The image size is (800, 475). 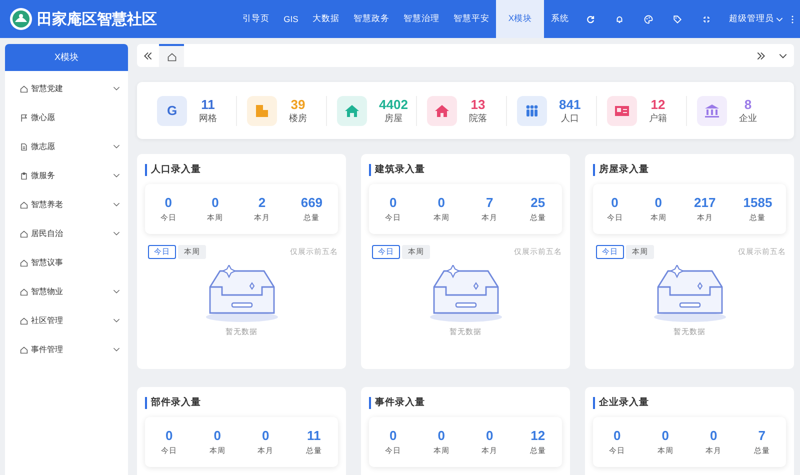 What do you see at coordinates (173, 170) in the screenshot?
I see `card-title: 人口录入量` at bounding box center [173, 170].